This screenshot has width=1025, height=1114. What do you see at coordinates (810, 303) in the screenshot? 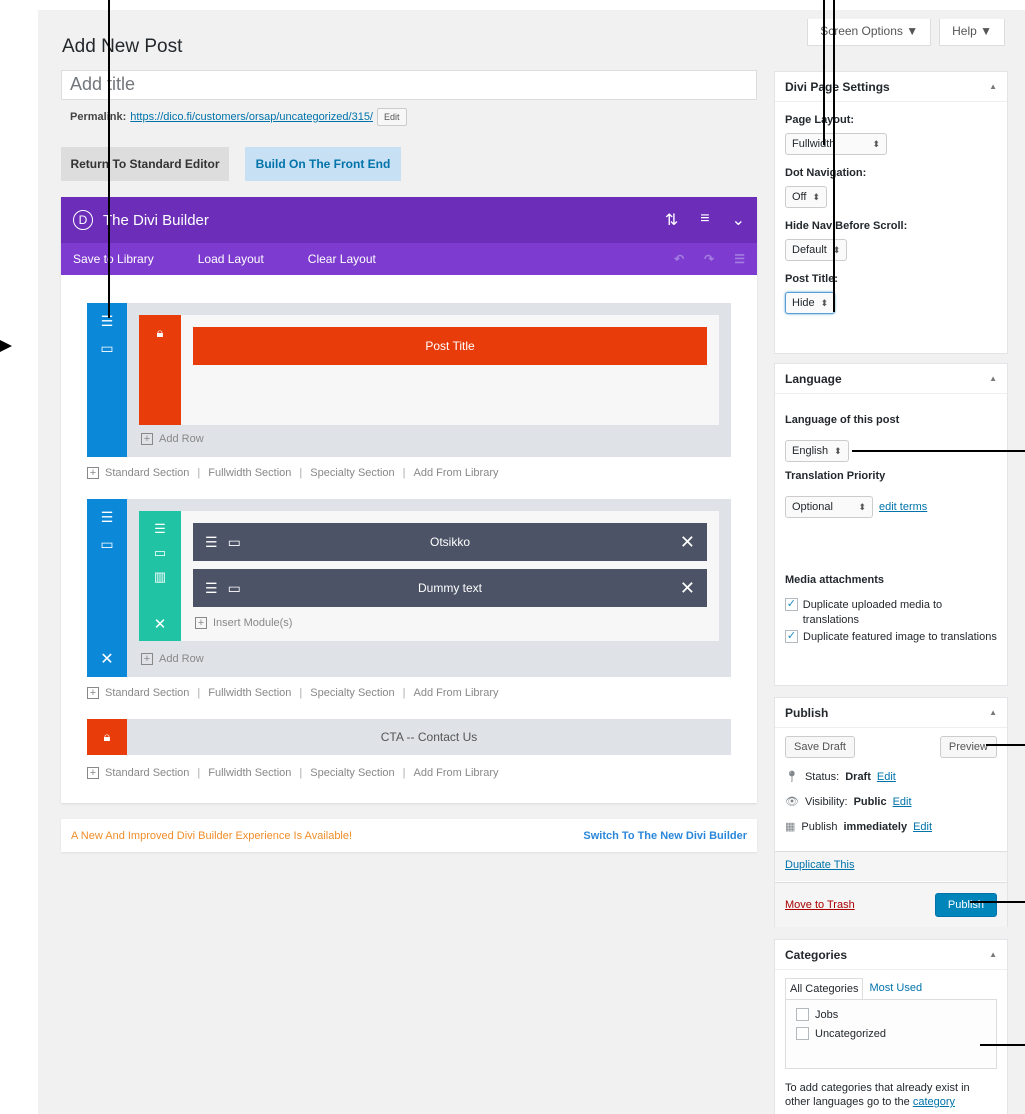
I see `post-title-select: Hide ⬍` at bounding box center [810, 303].